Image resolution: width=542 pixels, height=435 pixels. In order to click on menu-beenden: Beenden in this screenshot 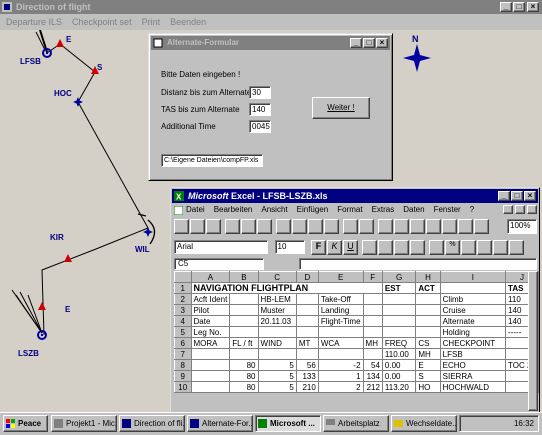, I will do `click(187, 20)`.